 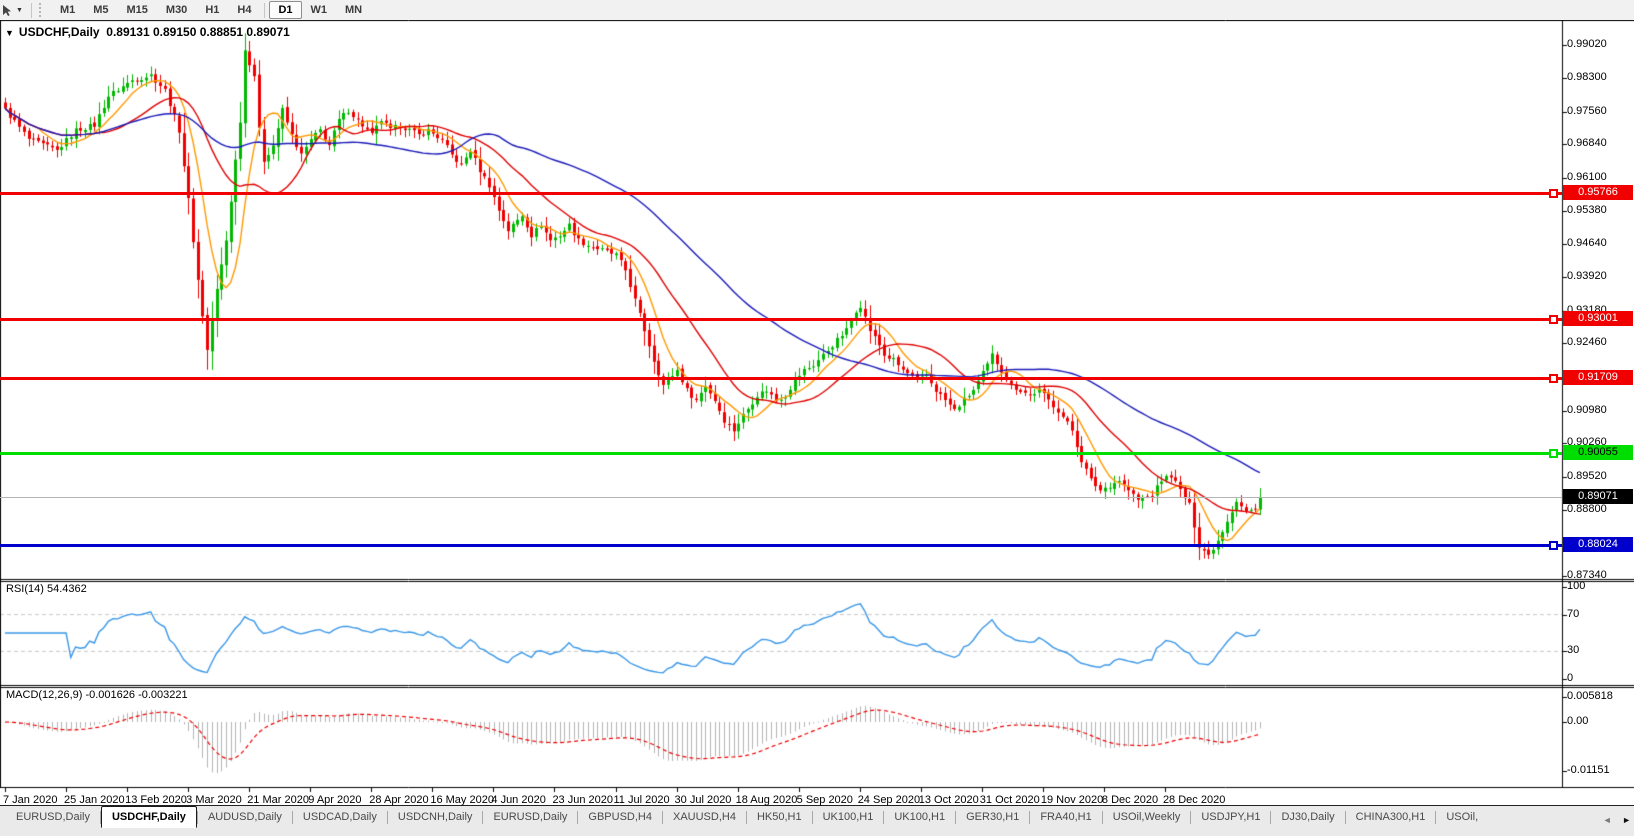 What do you see at coordinates (1587, 44) in the screenshot?
I see `price-axis-tick: 0.99020` at bounding box center [1587, 44].